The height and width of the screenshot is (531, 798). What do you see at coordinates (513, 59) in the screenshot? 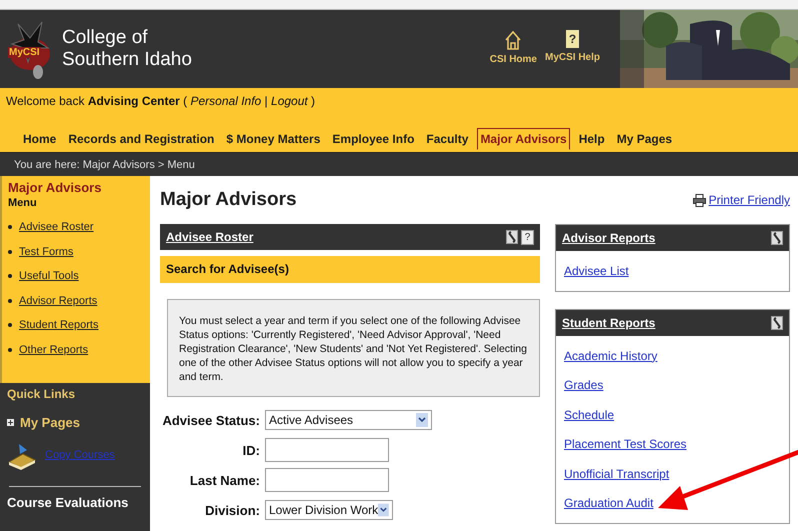
I see `header-link: CSI Home` at bounding box center [513, 59].